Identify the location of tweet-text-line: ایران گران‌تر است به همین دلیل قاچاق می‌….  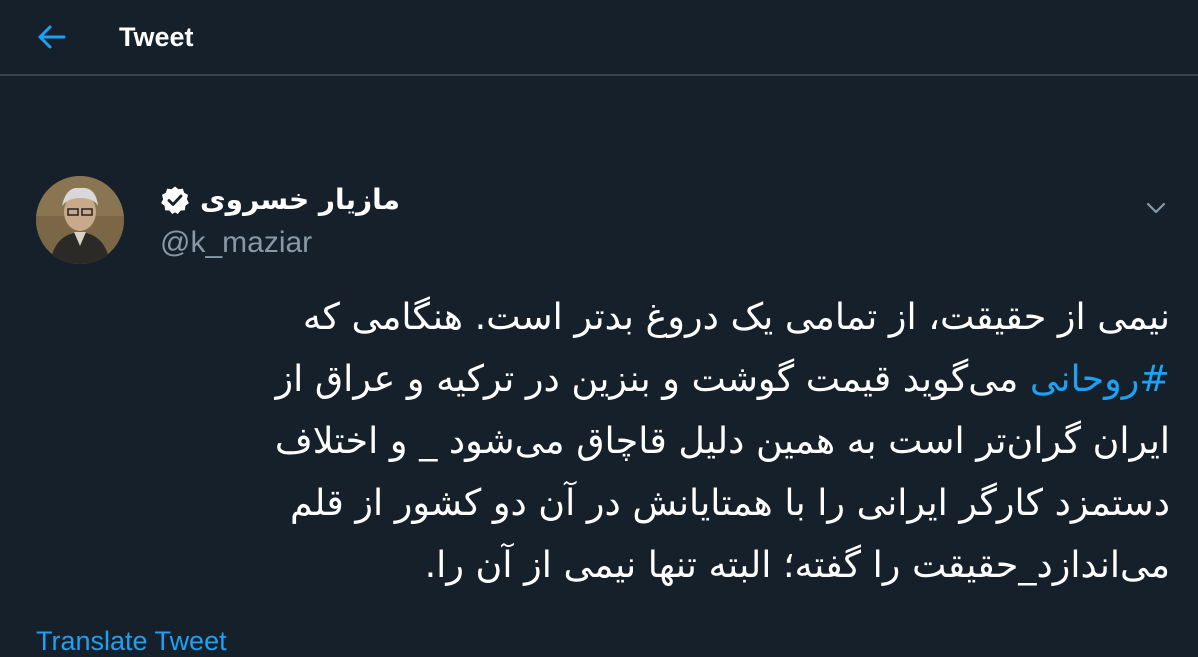
(722, 440).